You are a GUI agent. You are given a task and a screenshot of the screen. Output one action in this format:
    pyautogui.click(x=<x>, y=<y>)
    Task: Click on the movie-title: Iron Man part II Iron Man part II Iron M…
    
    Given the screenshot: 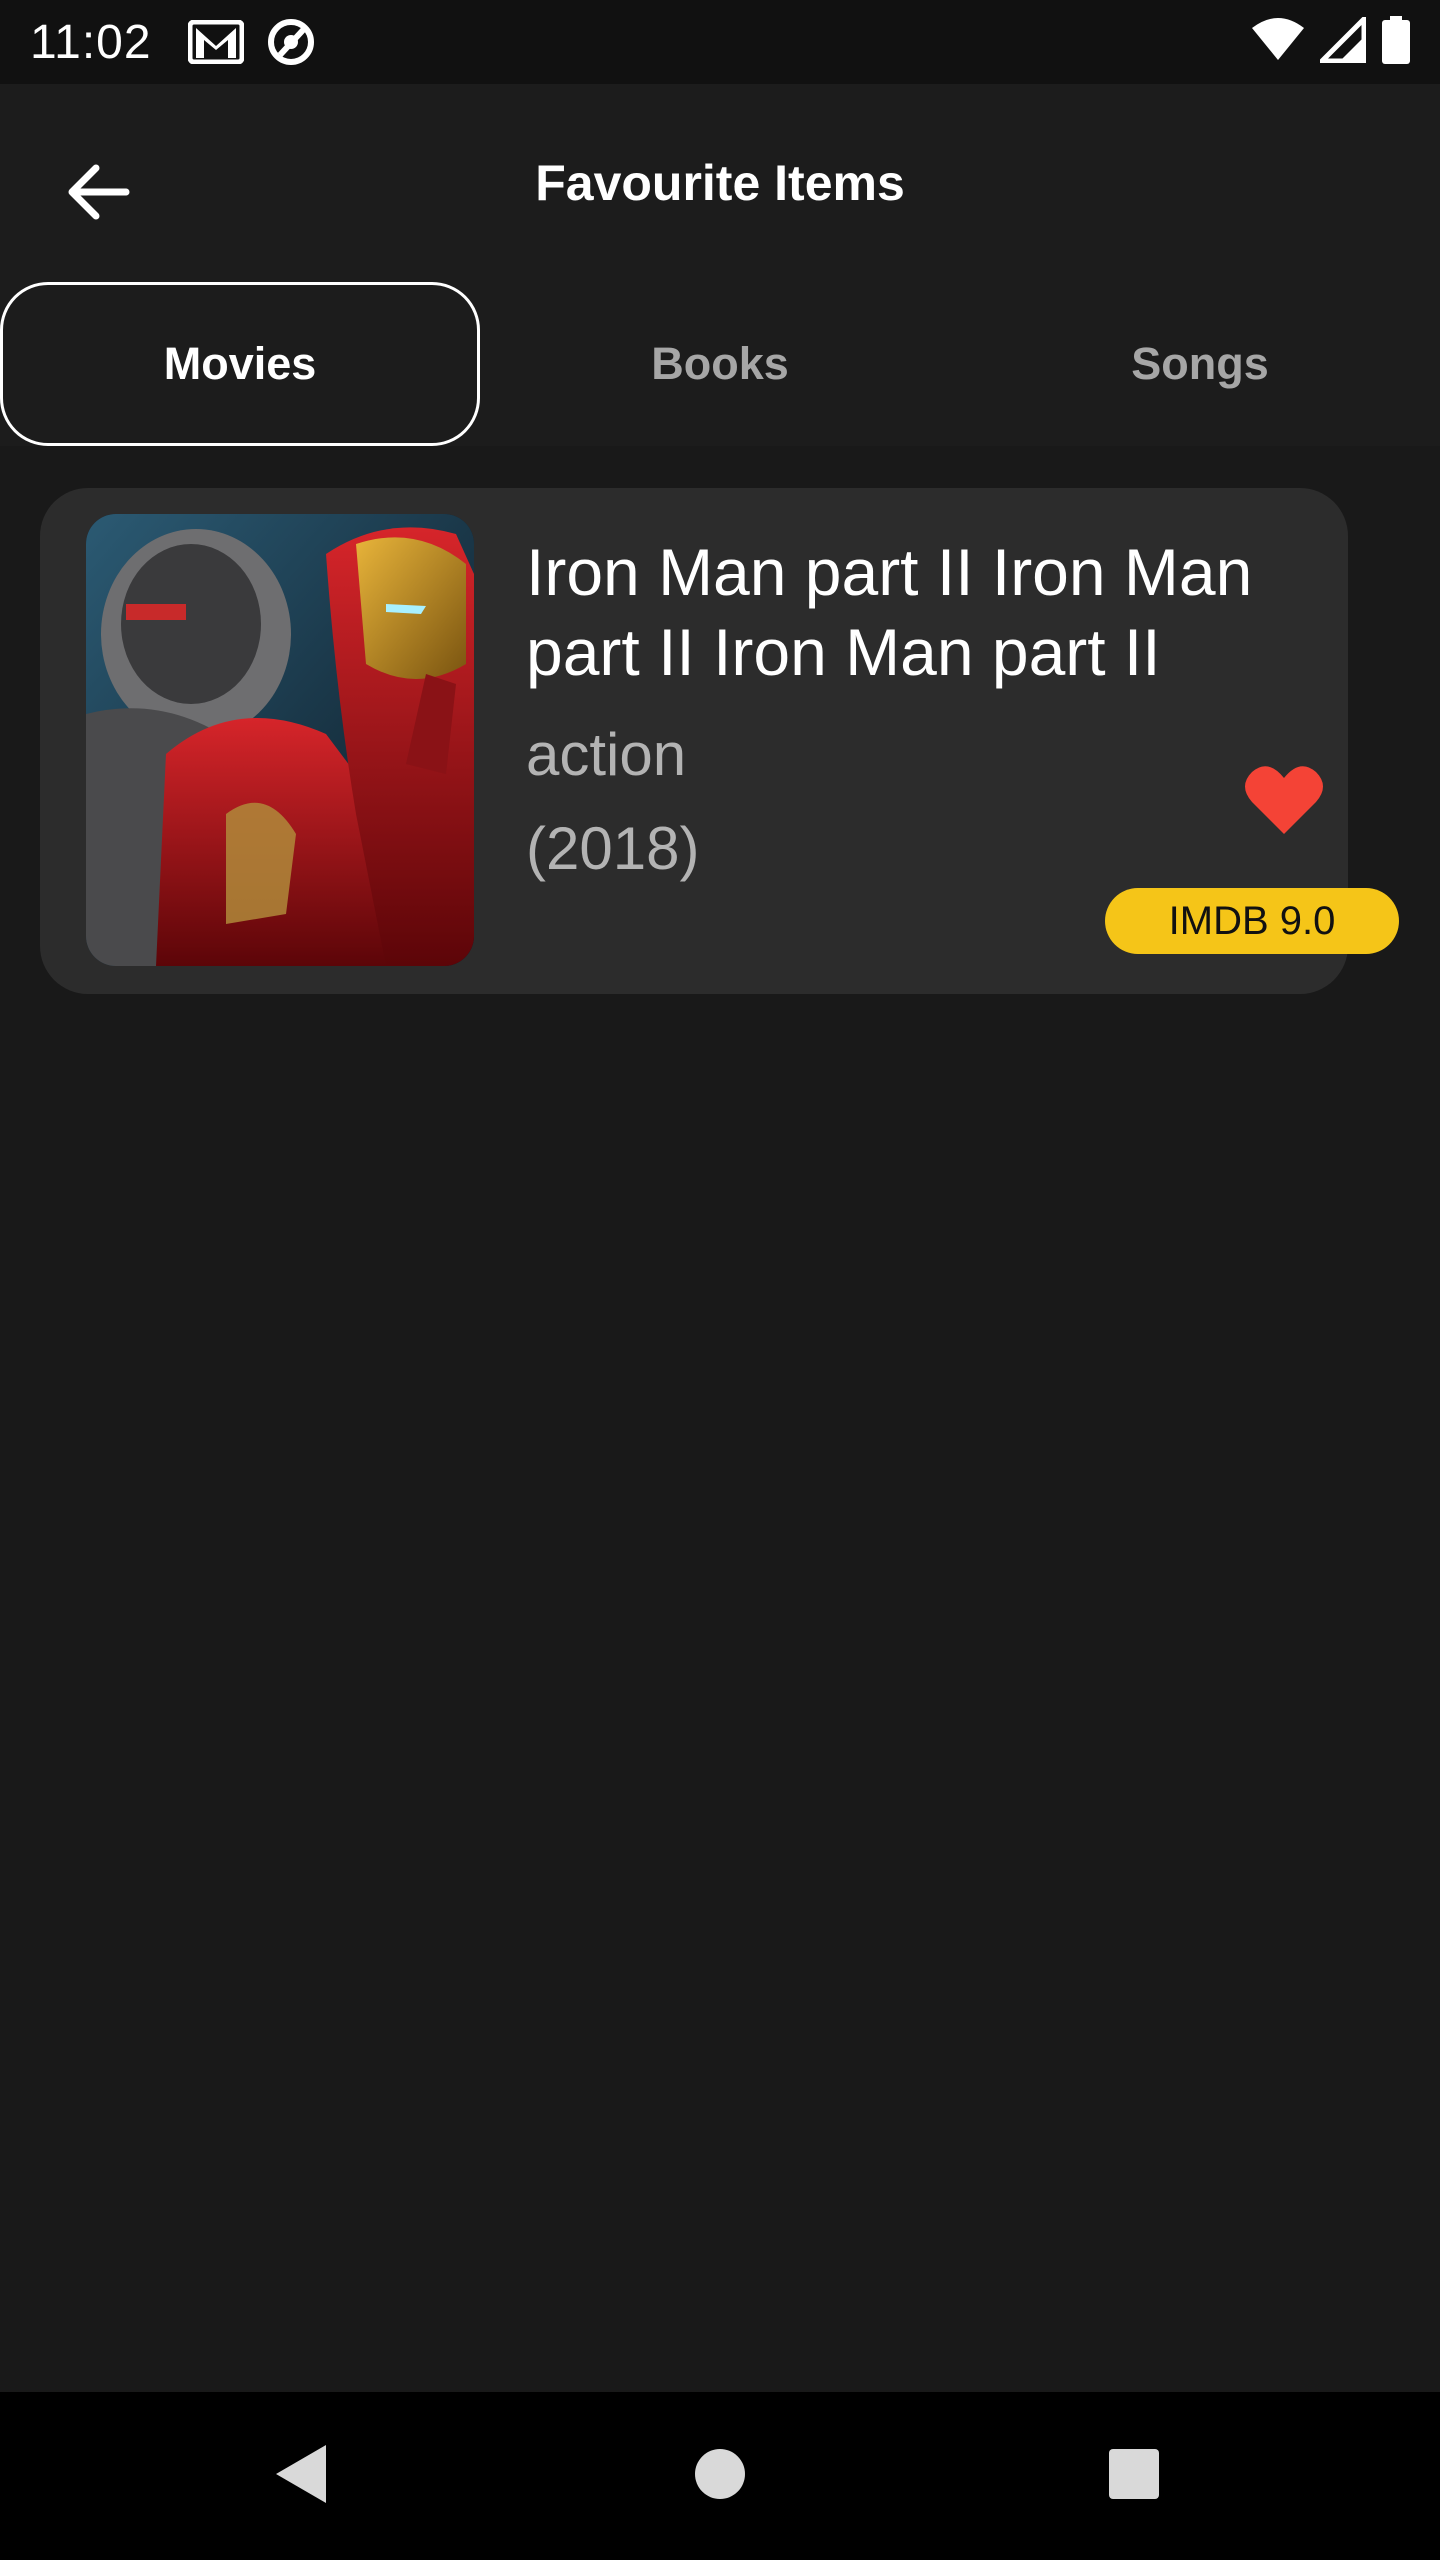 What is the action you would take?
    pyautogui.click(x=889, y=612)
    